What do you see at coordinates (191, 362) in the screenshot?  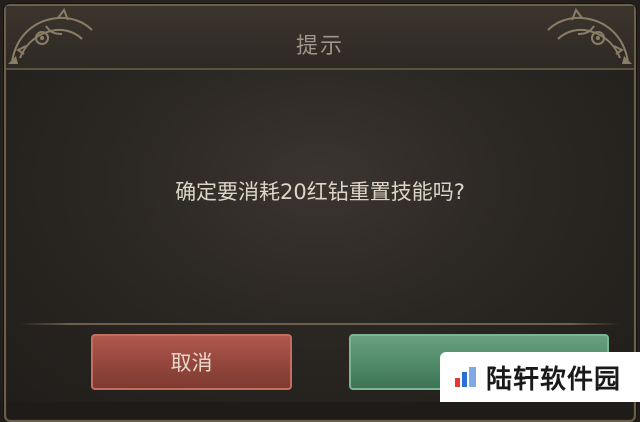 I see `cancel-button: 取消` at bounding box center [191, 362].